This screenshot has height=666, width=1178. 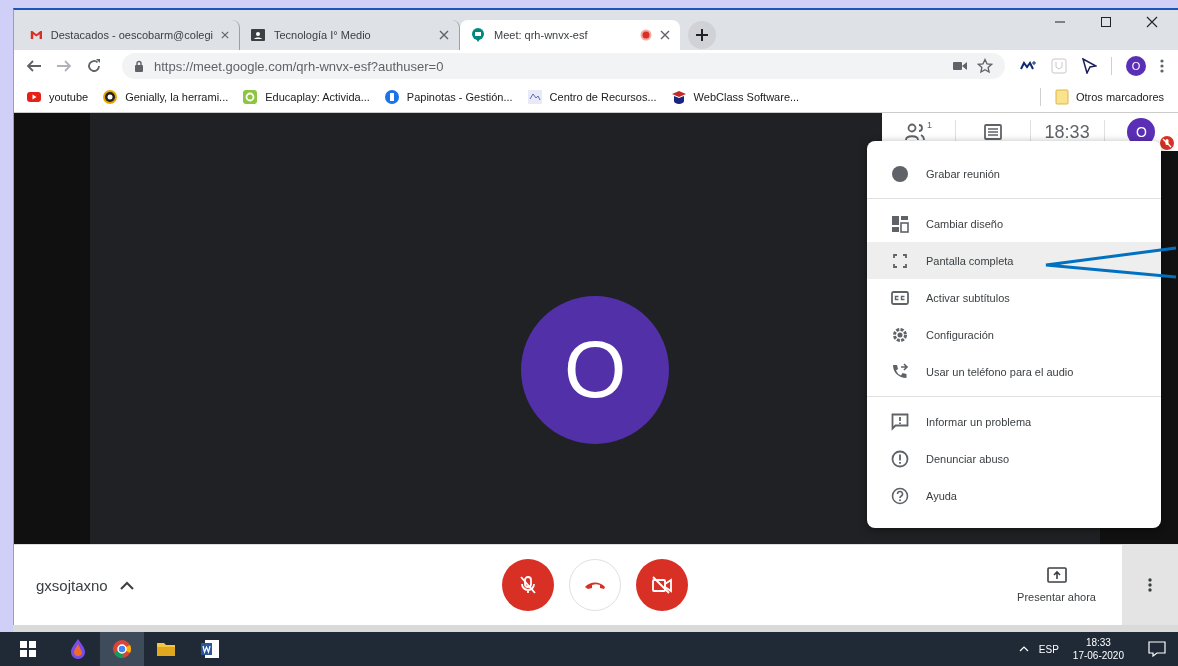 I want to click on menu-item: Activar subtítulos, so click(x=1014, y=297).